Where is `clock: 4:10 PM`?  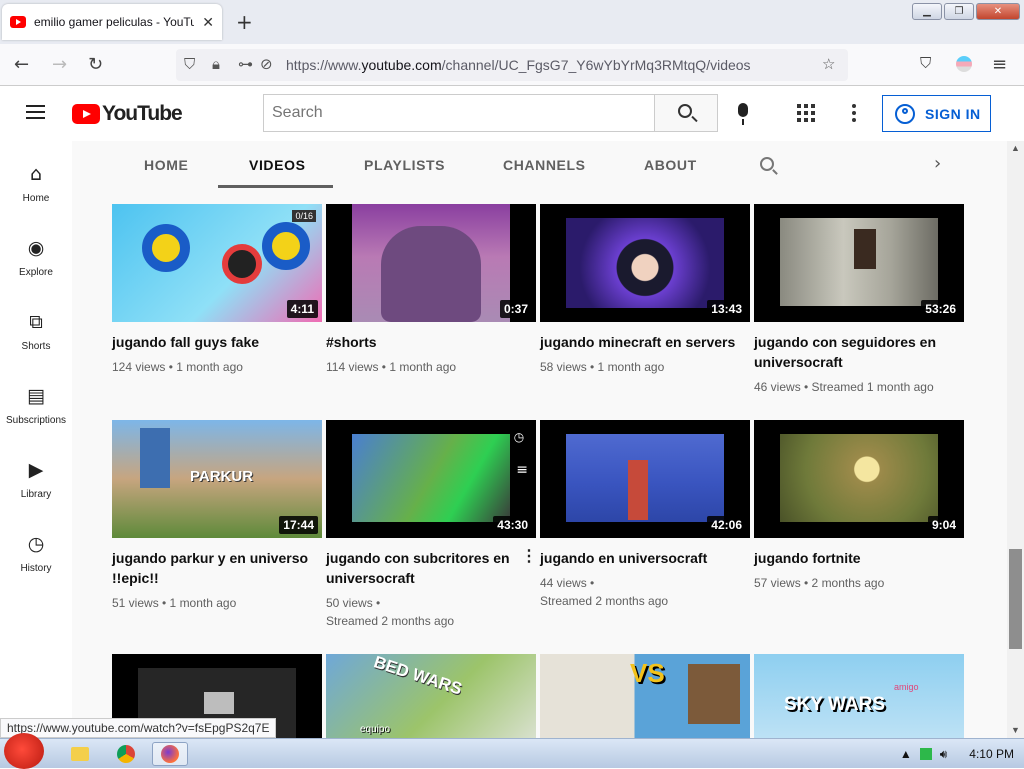 clock: 4:10 PM is located at coordinates (991, 754).